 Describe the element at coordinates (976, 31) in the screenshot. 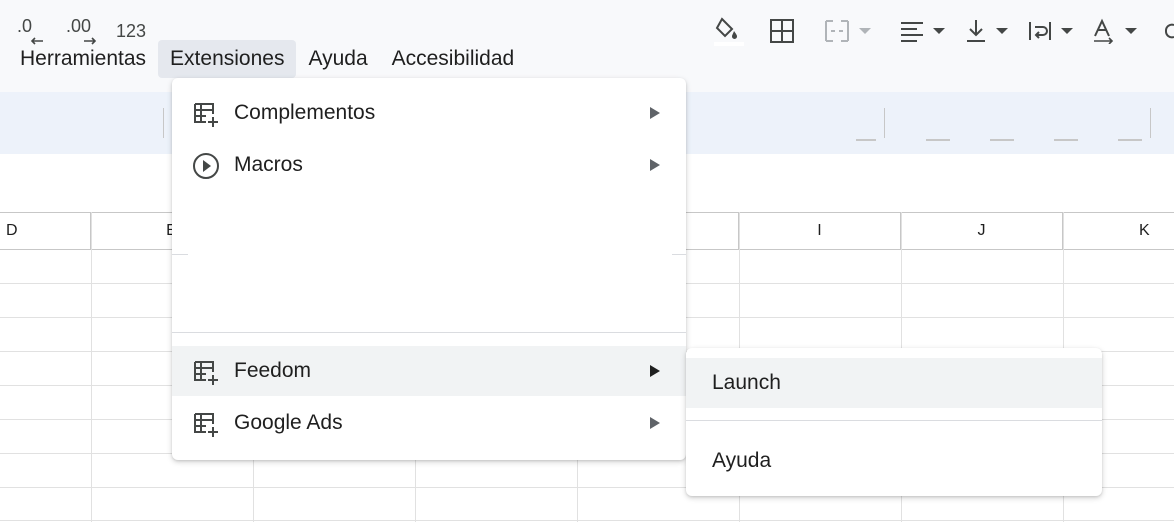

I see `align-bottom-icon` at that location.